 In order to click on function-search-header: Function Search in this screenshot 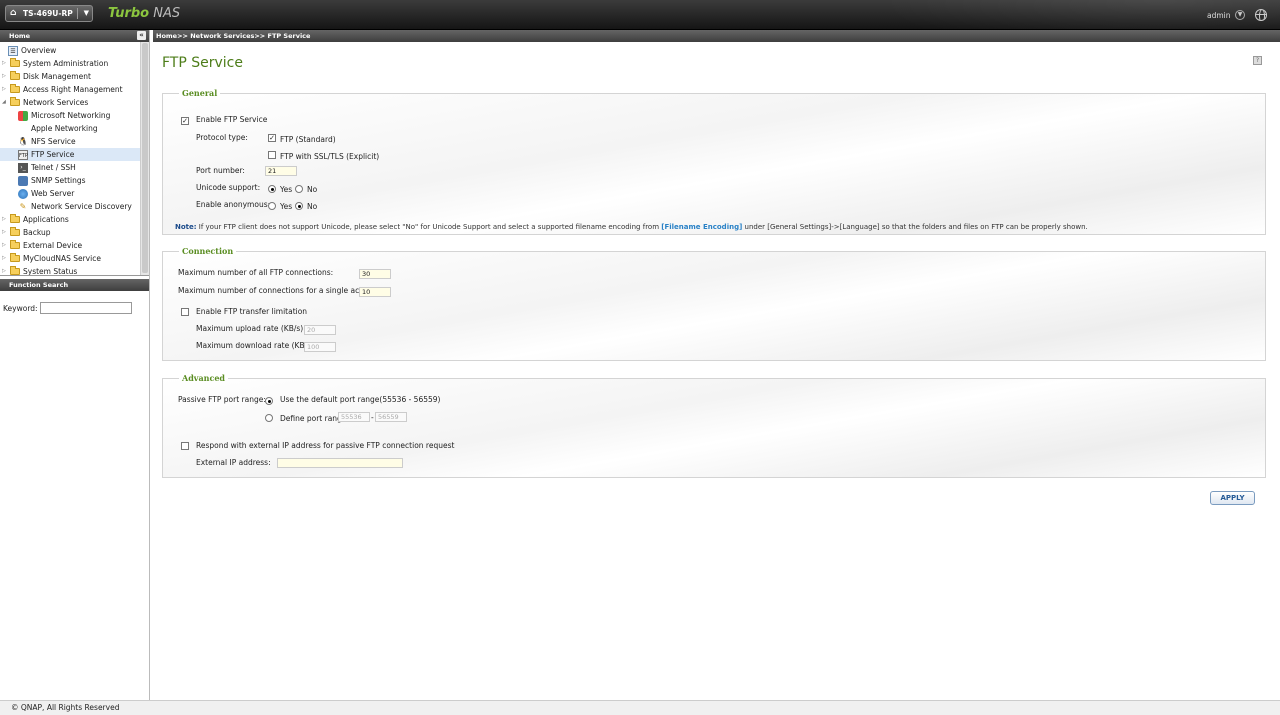, I will do `click(74, 285)`.